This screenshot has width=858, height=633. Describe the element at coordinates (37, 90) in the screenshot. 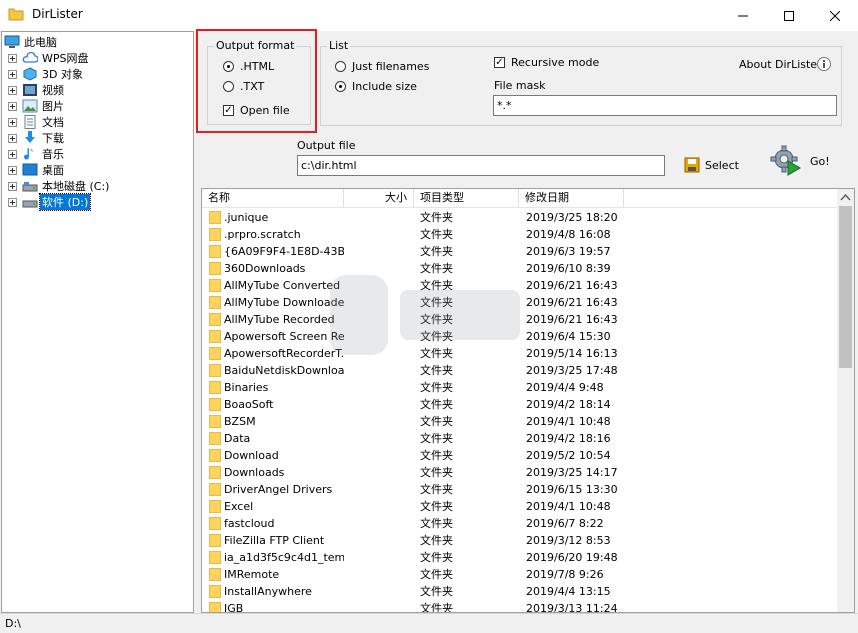

I see `tree-item-videos: 视频` at that location.